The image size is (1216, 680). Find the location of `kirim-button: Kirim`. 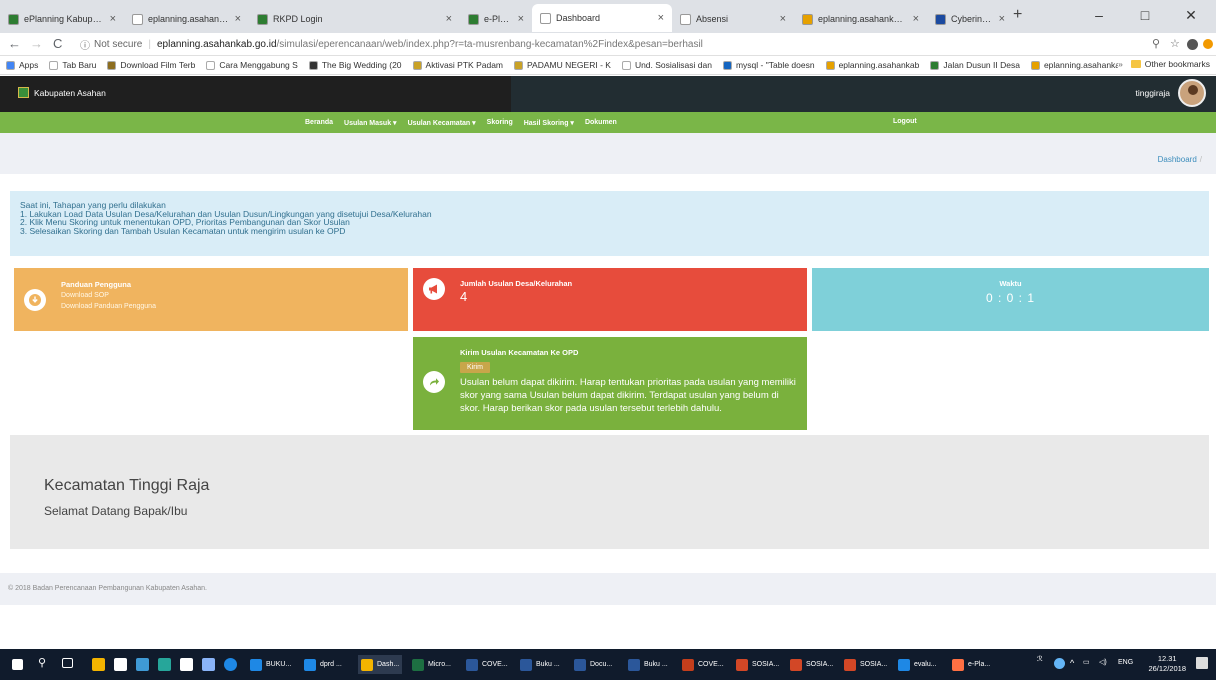

kirim-button: Kirim is located at coordinates (475, 367).